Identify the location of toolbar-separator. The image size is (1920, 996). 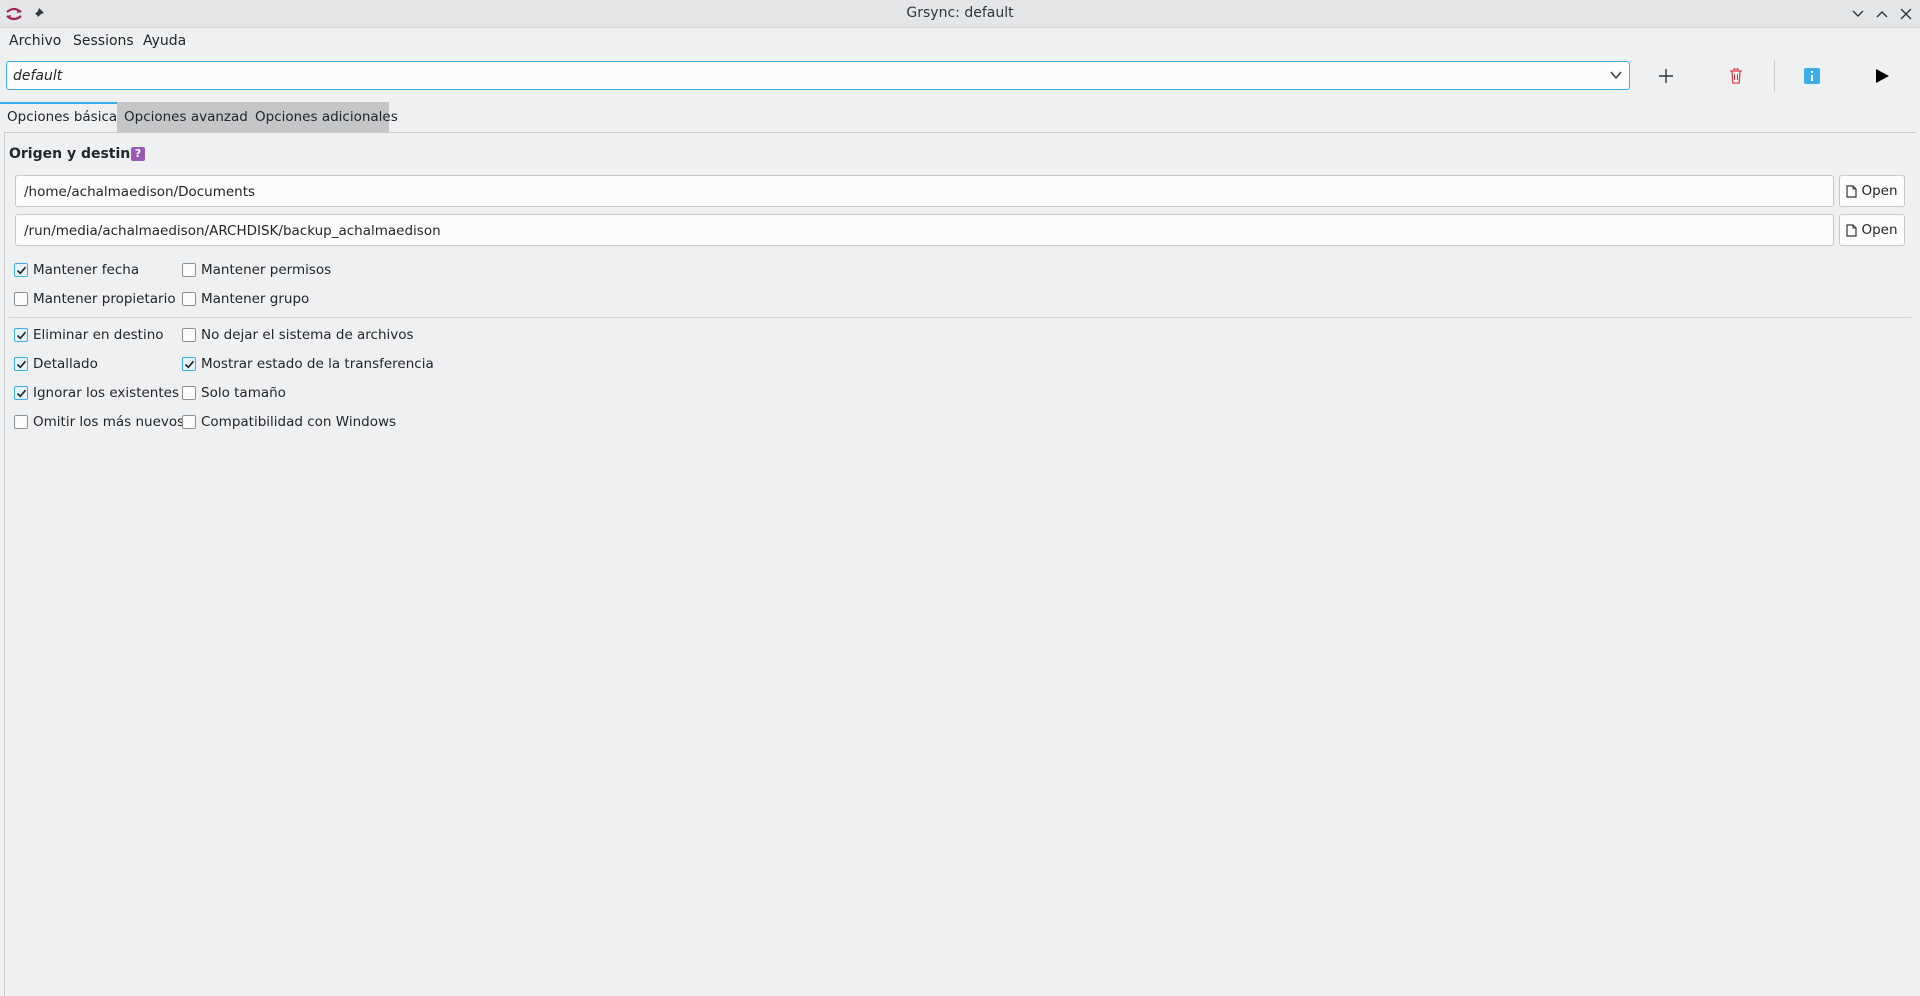
(1774, 76).